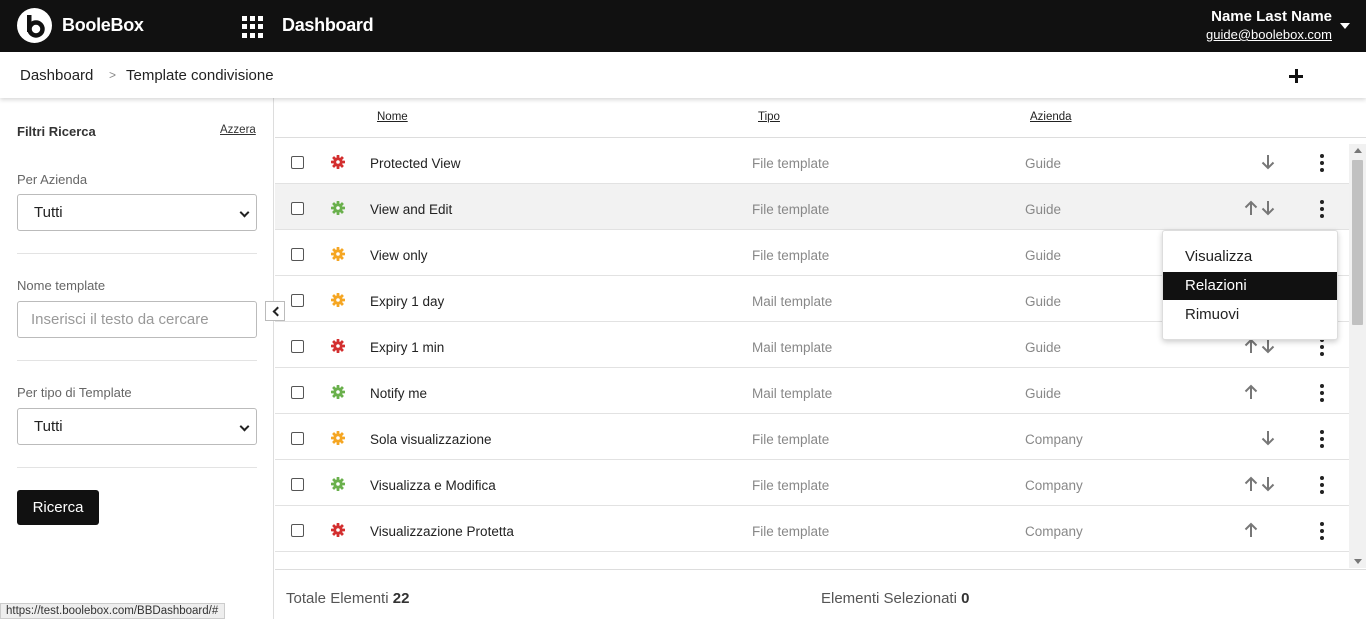 The height and width of the screenshot is (619, 1366). I want to click on boolebox-logo, so click(34, 25).